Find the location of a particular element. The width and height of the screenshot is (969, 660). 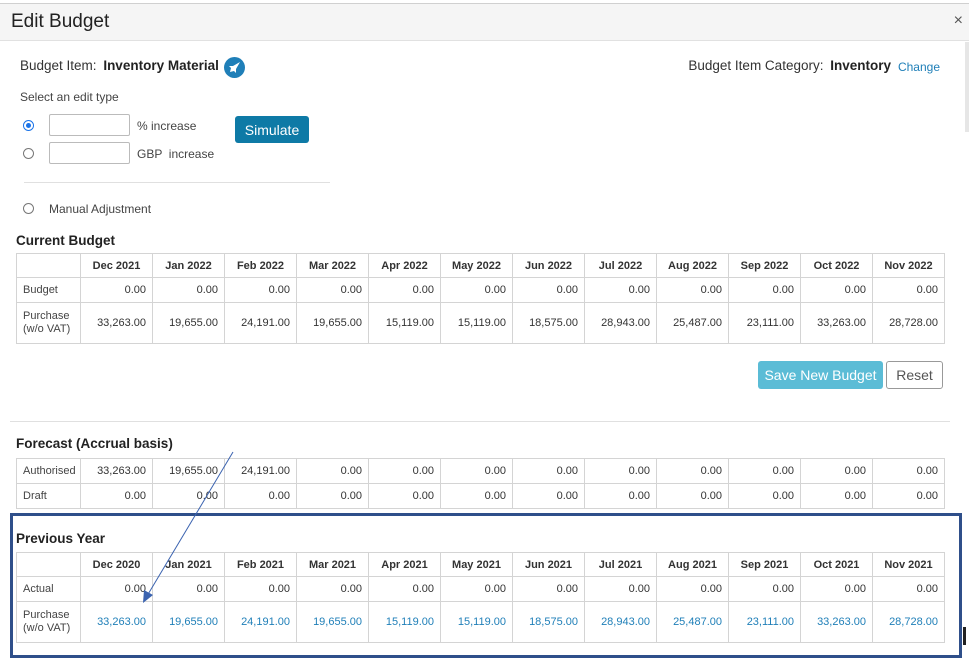

budget-item-category: Budget Item Category: Inventory is located at coordinates (789, 65).